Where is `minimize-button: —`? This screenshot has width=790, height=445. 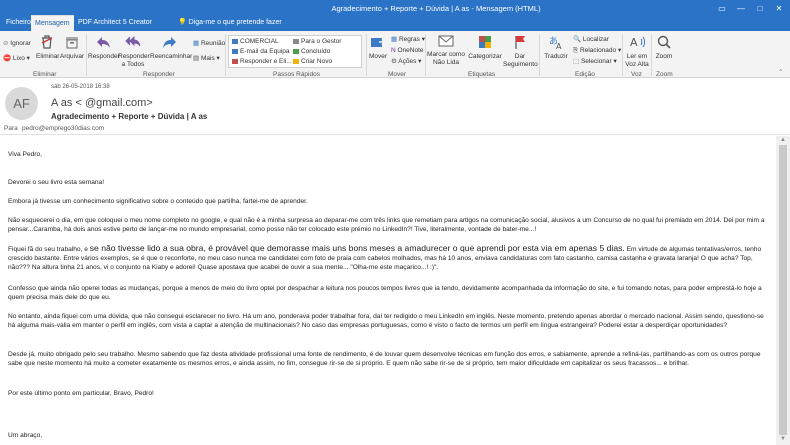
minimize-button: — is located at coordinates (741, 8).